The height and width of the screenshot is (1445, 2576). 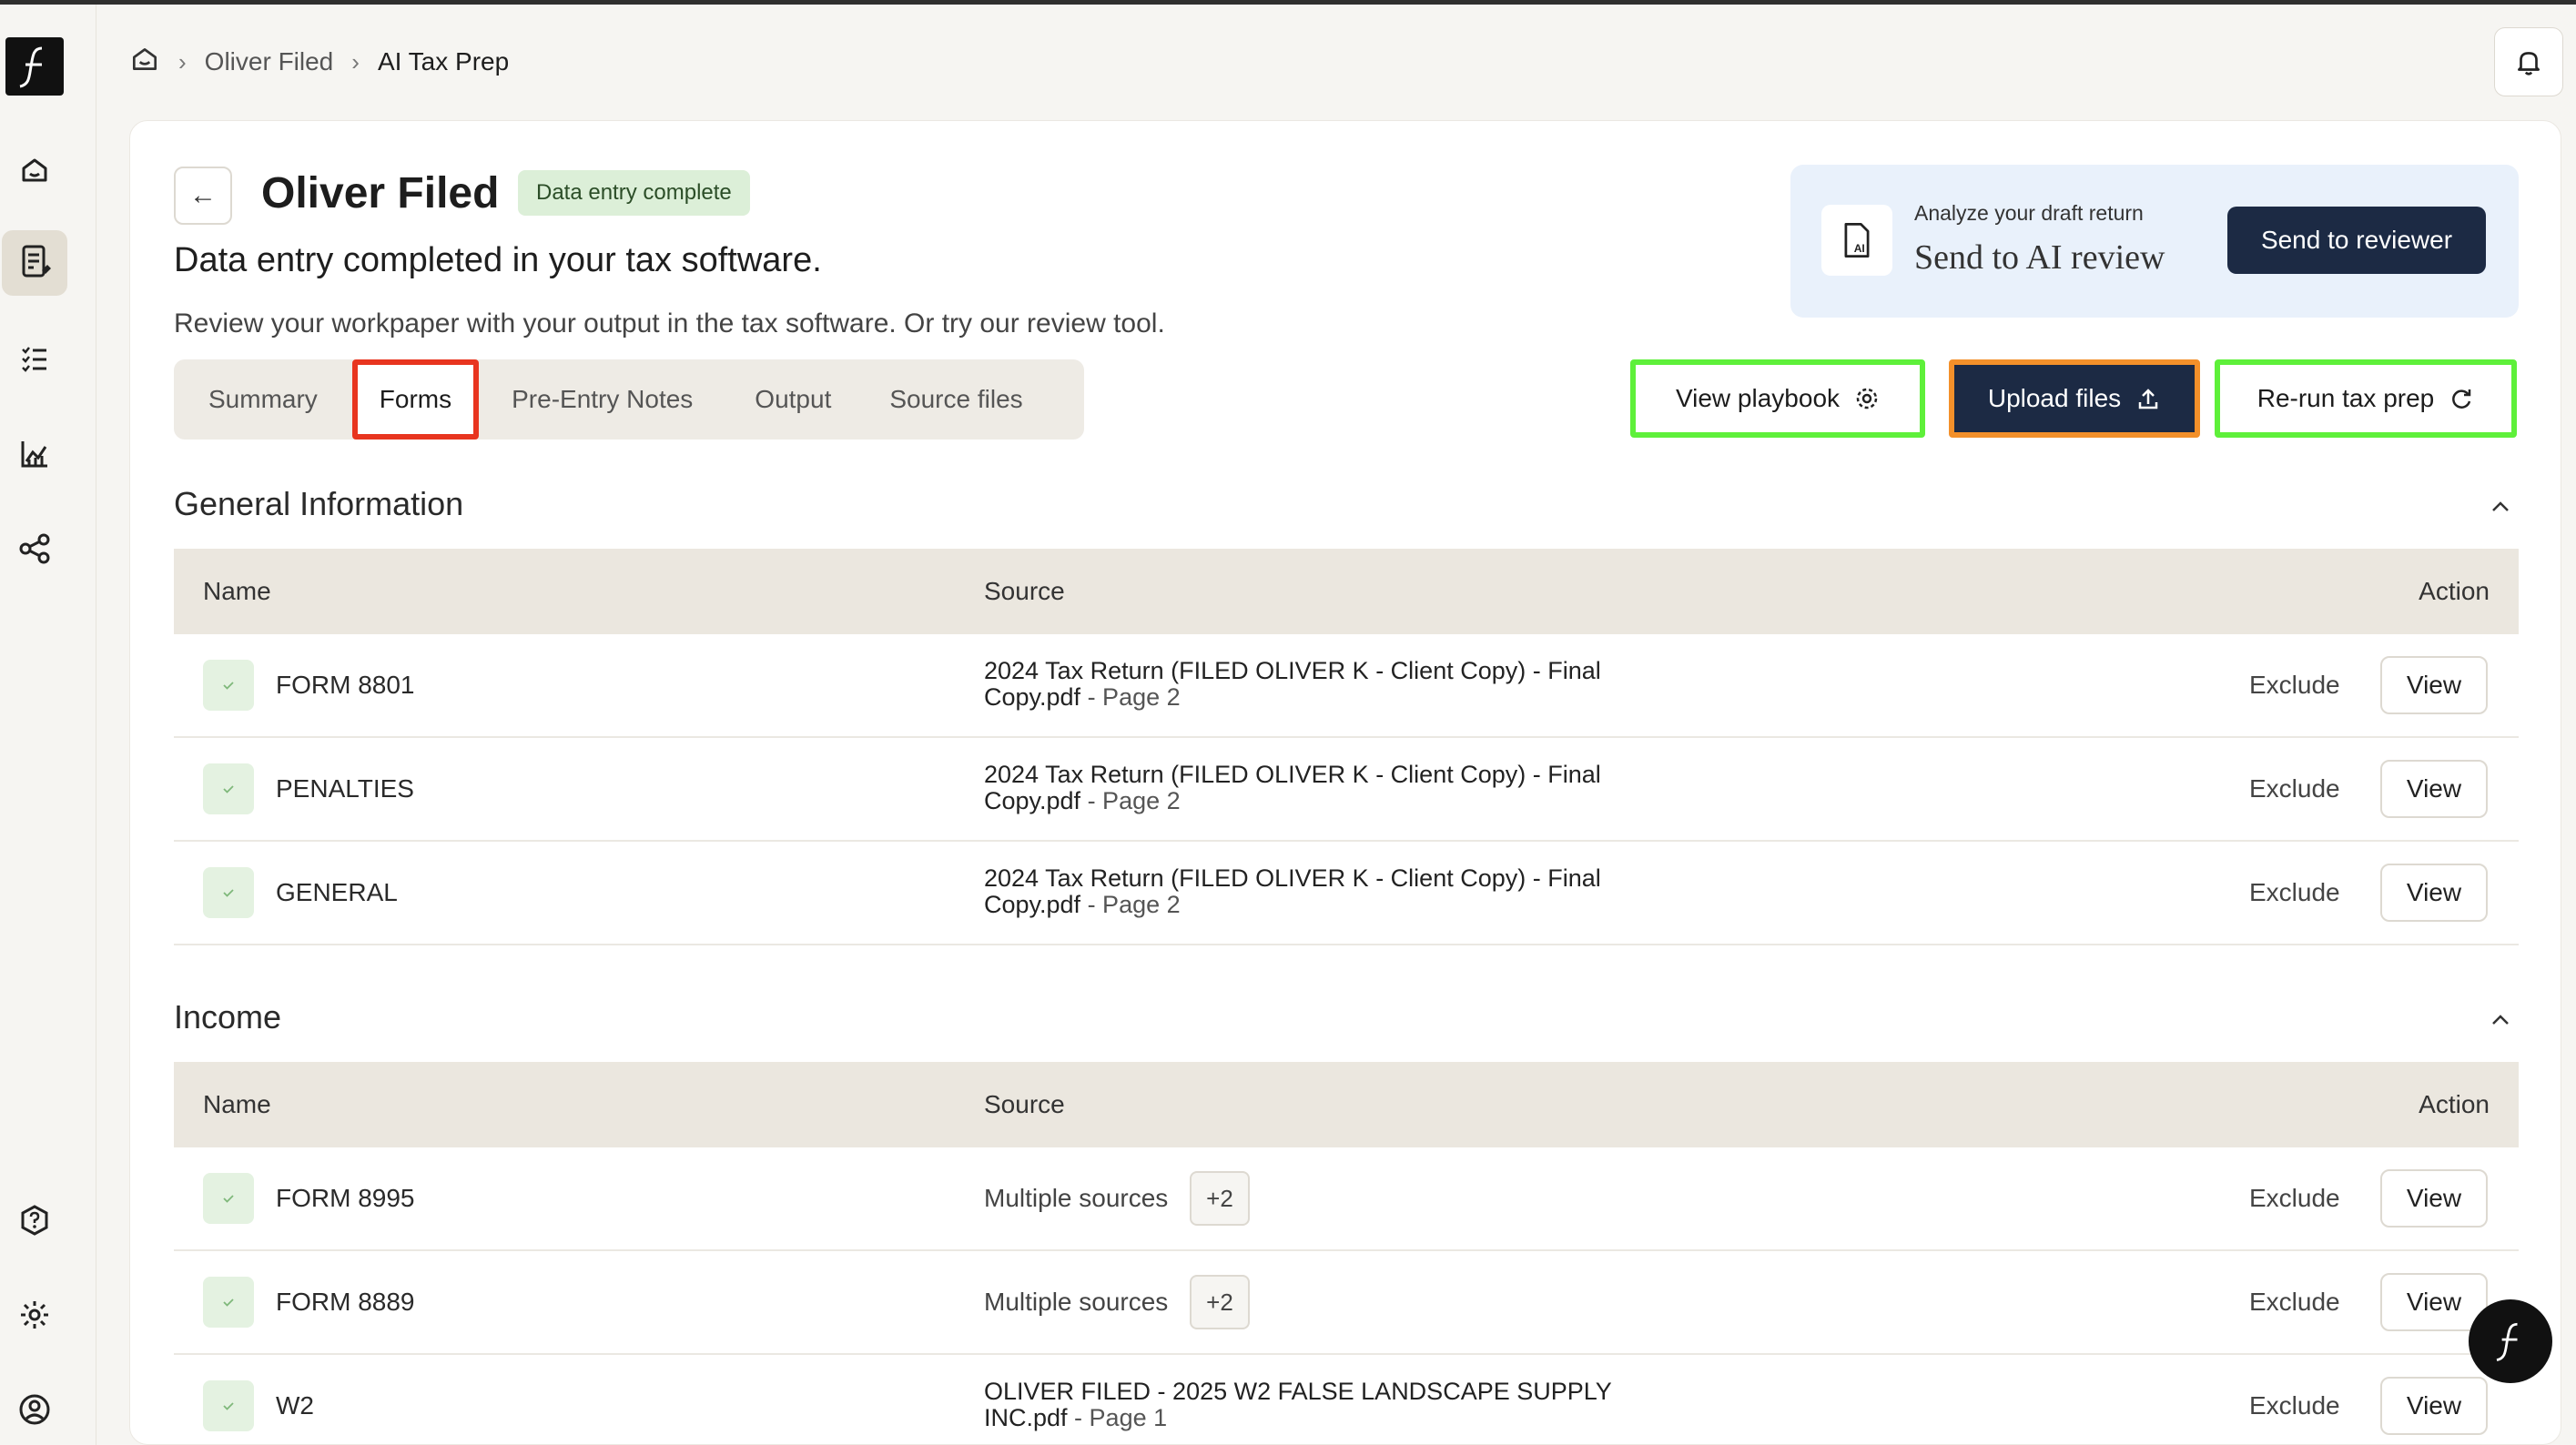 What do you see at coordinates (443, 61) in the screenshot?
I see `breadcrumb-current: AI Tax Prep` at bounding box center [443, 61].